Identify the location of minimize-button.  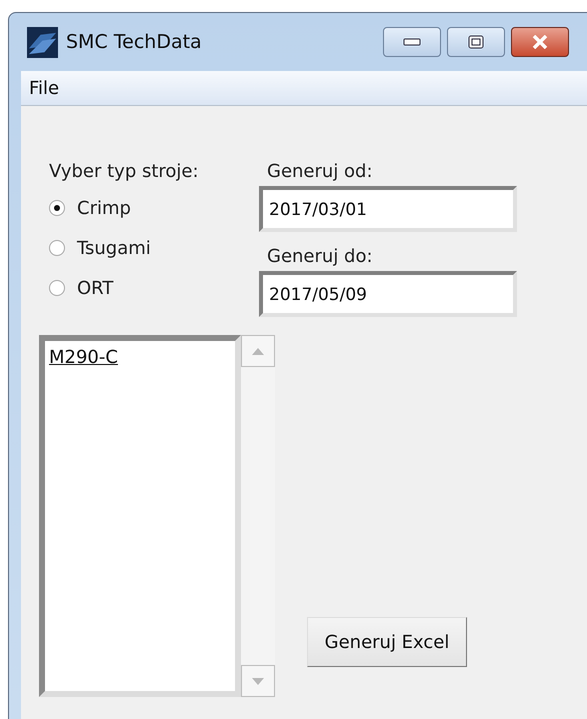
(412, 42).